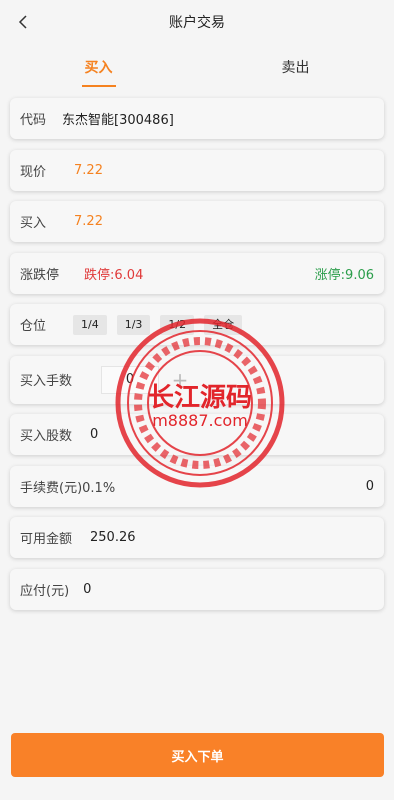 This screenshot has width=394, height=800. Describe the element at coordinates (180, 380) in the screenshot. I see `plus-icon: +` at that location.